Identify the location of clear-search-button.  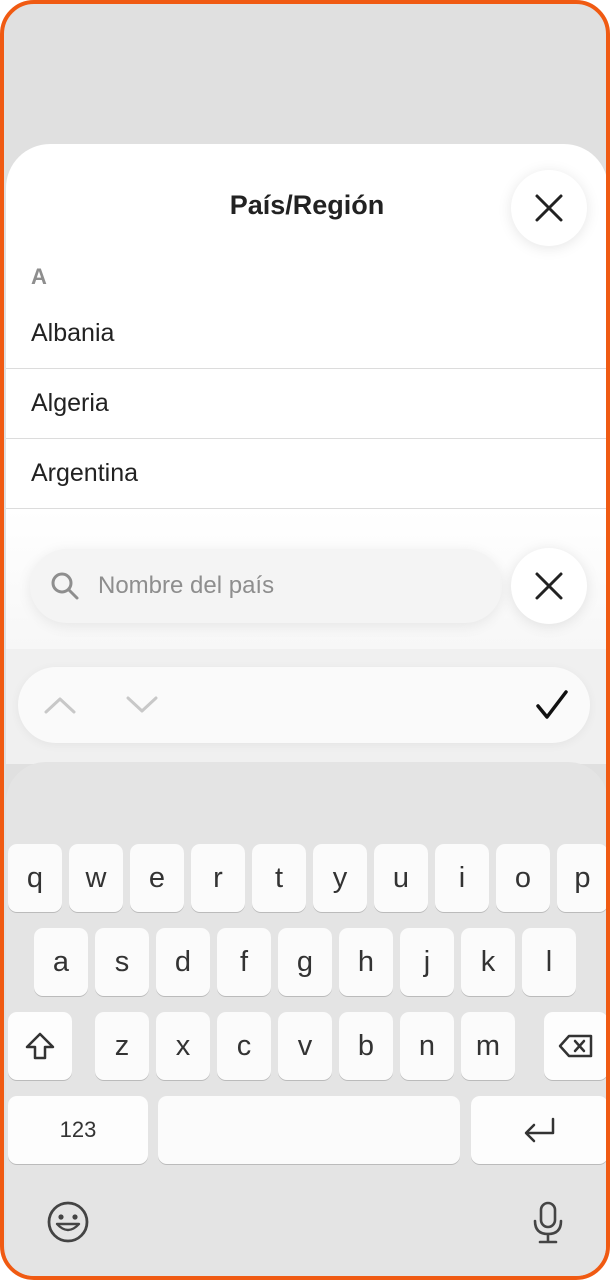
(549, 586).